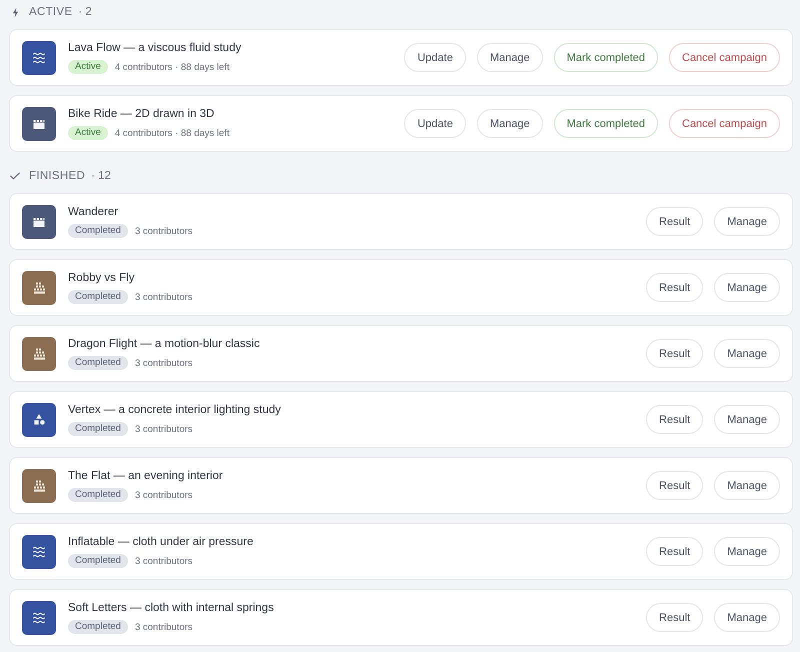 The image size is (800, 652). I want to click on campaign-title: Wanderer, so click(94, 212).